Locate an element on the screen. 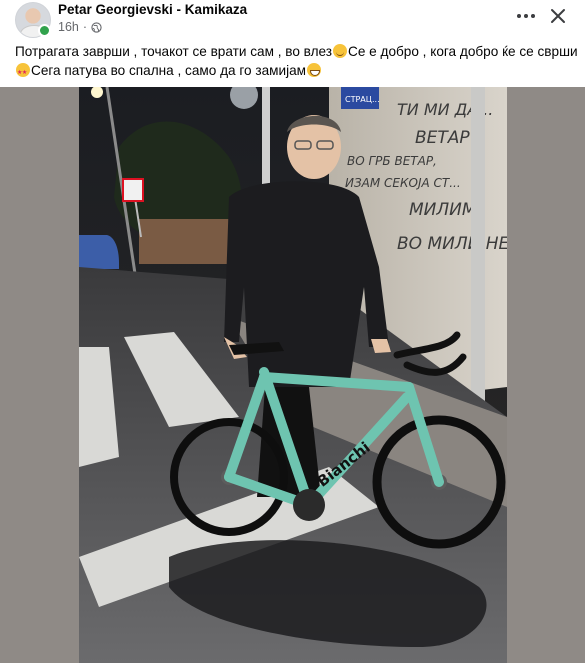  globe-icon is located at coordinates (96, 27).